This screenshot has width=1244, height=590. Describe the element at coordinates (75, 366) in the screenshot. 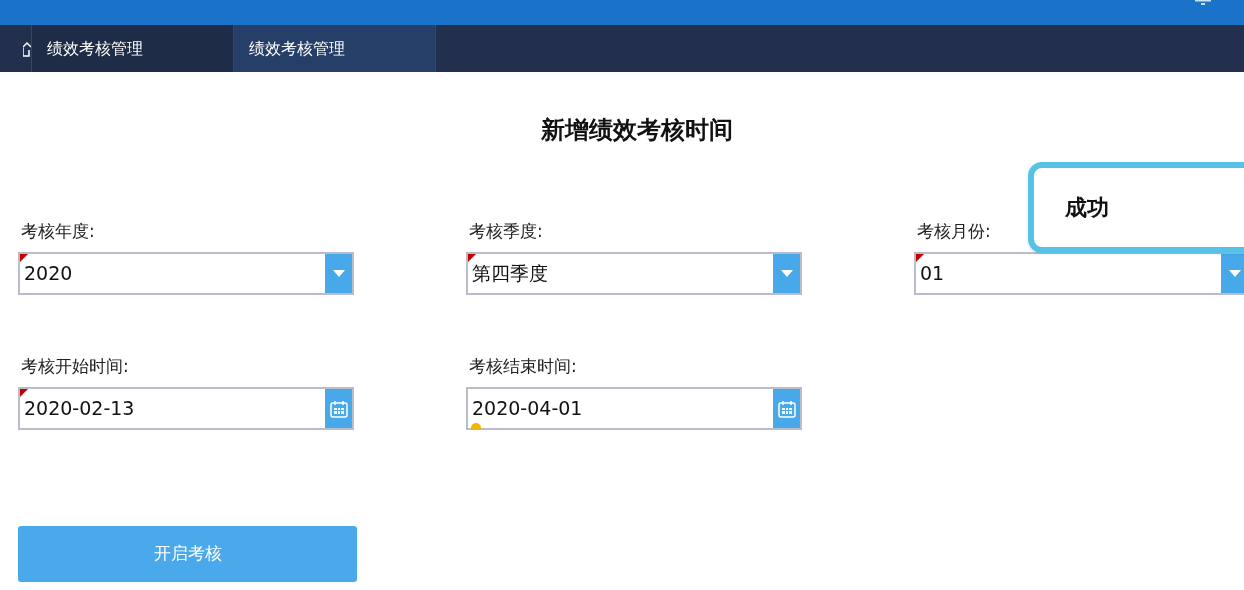

I see `field-label: 考核开始时间:` at that location.